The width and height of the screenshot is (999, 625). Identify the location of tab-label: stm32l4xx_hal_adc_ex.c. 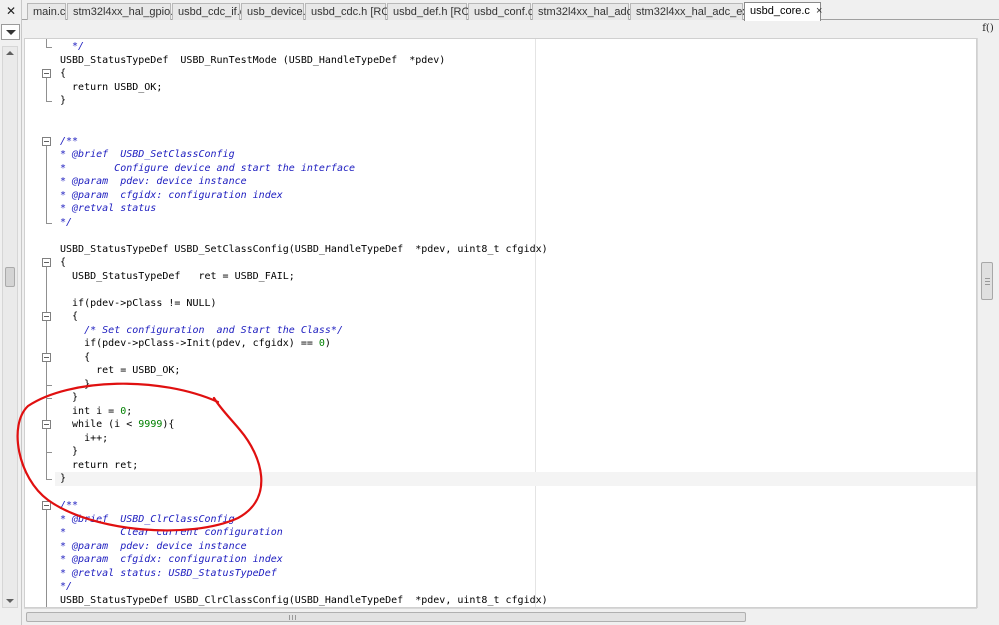
(696, 12).